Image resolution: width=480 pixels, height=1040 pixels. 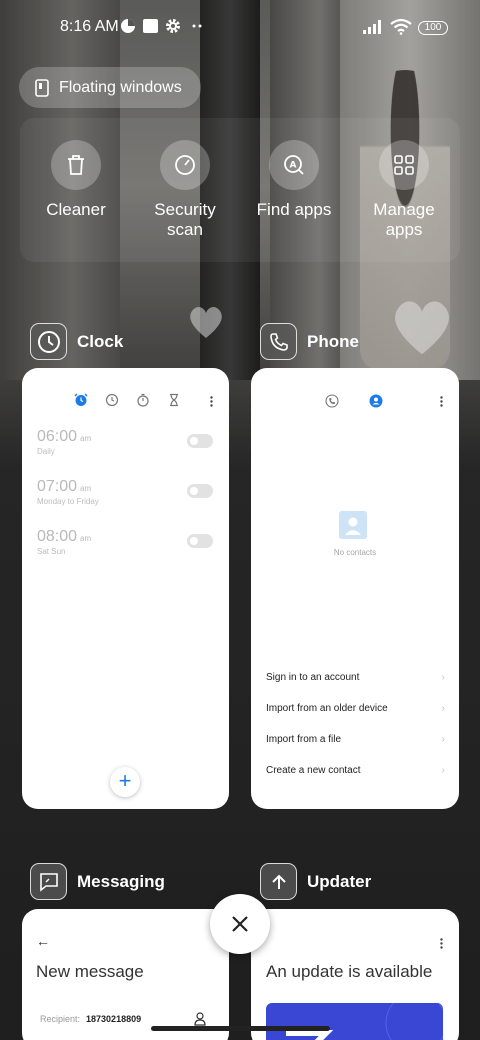 I want to click on alarm-time: 08:00, so click(x=57, y=536).